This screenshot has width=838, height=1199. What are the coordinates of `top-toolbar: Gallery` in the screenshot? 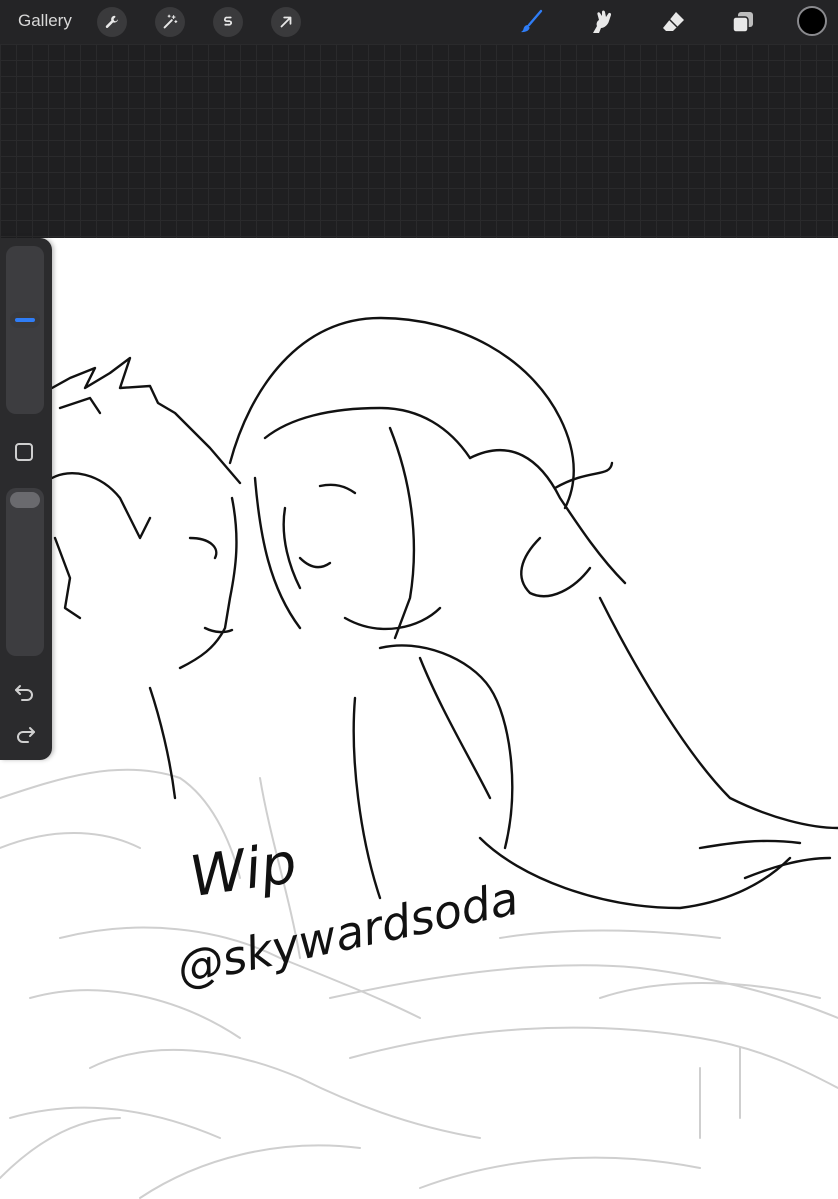 It's located at (419, 22).